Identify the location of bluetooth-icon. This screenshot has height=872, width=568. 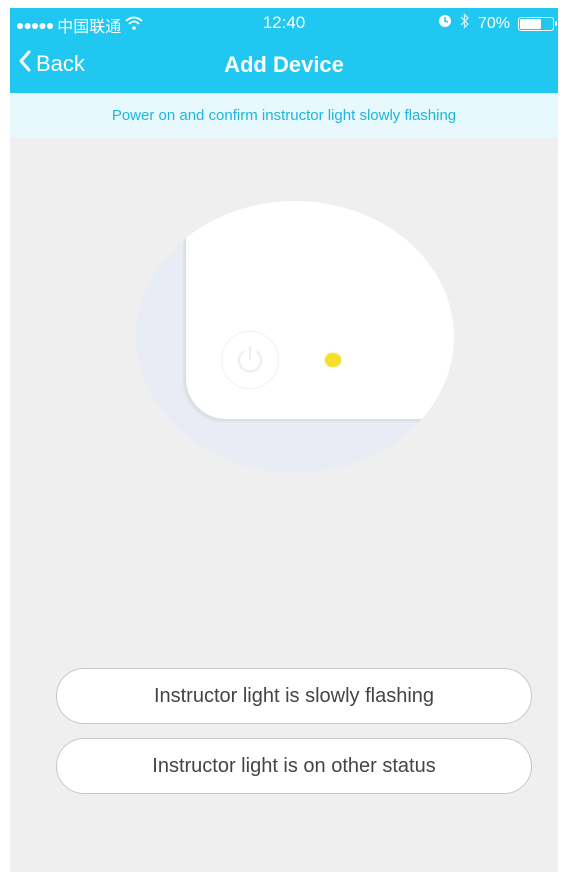
(465, 23).